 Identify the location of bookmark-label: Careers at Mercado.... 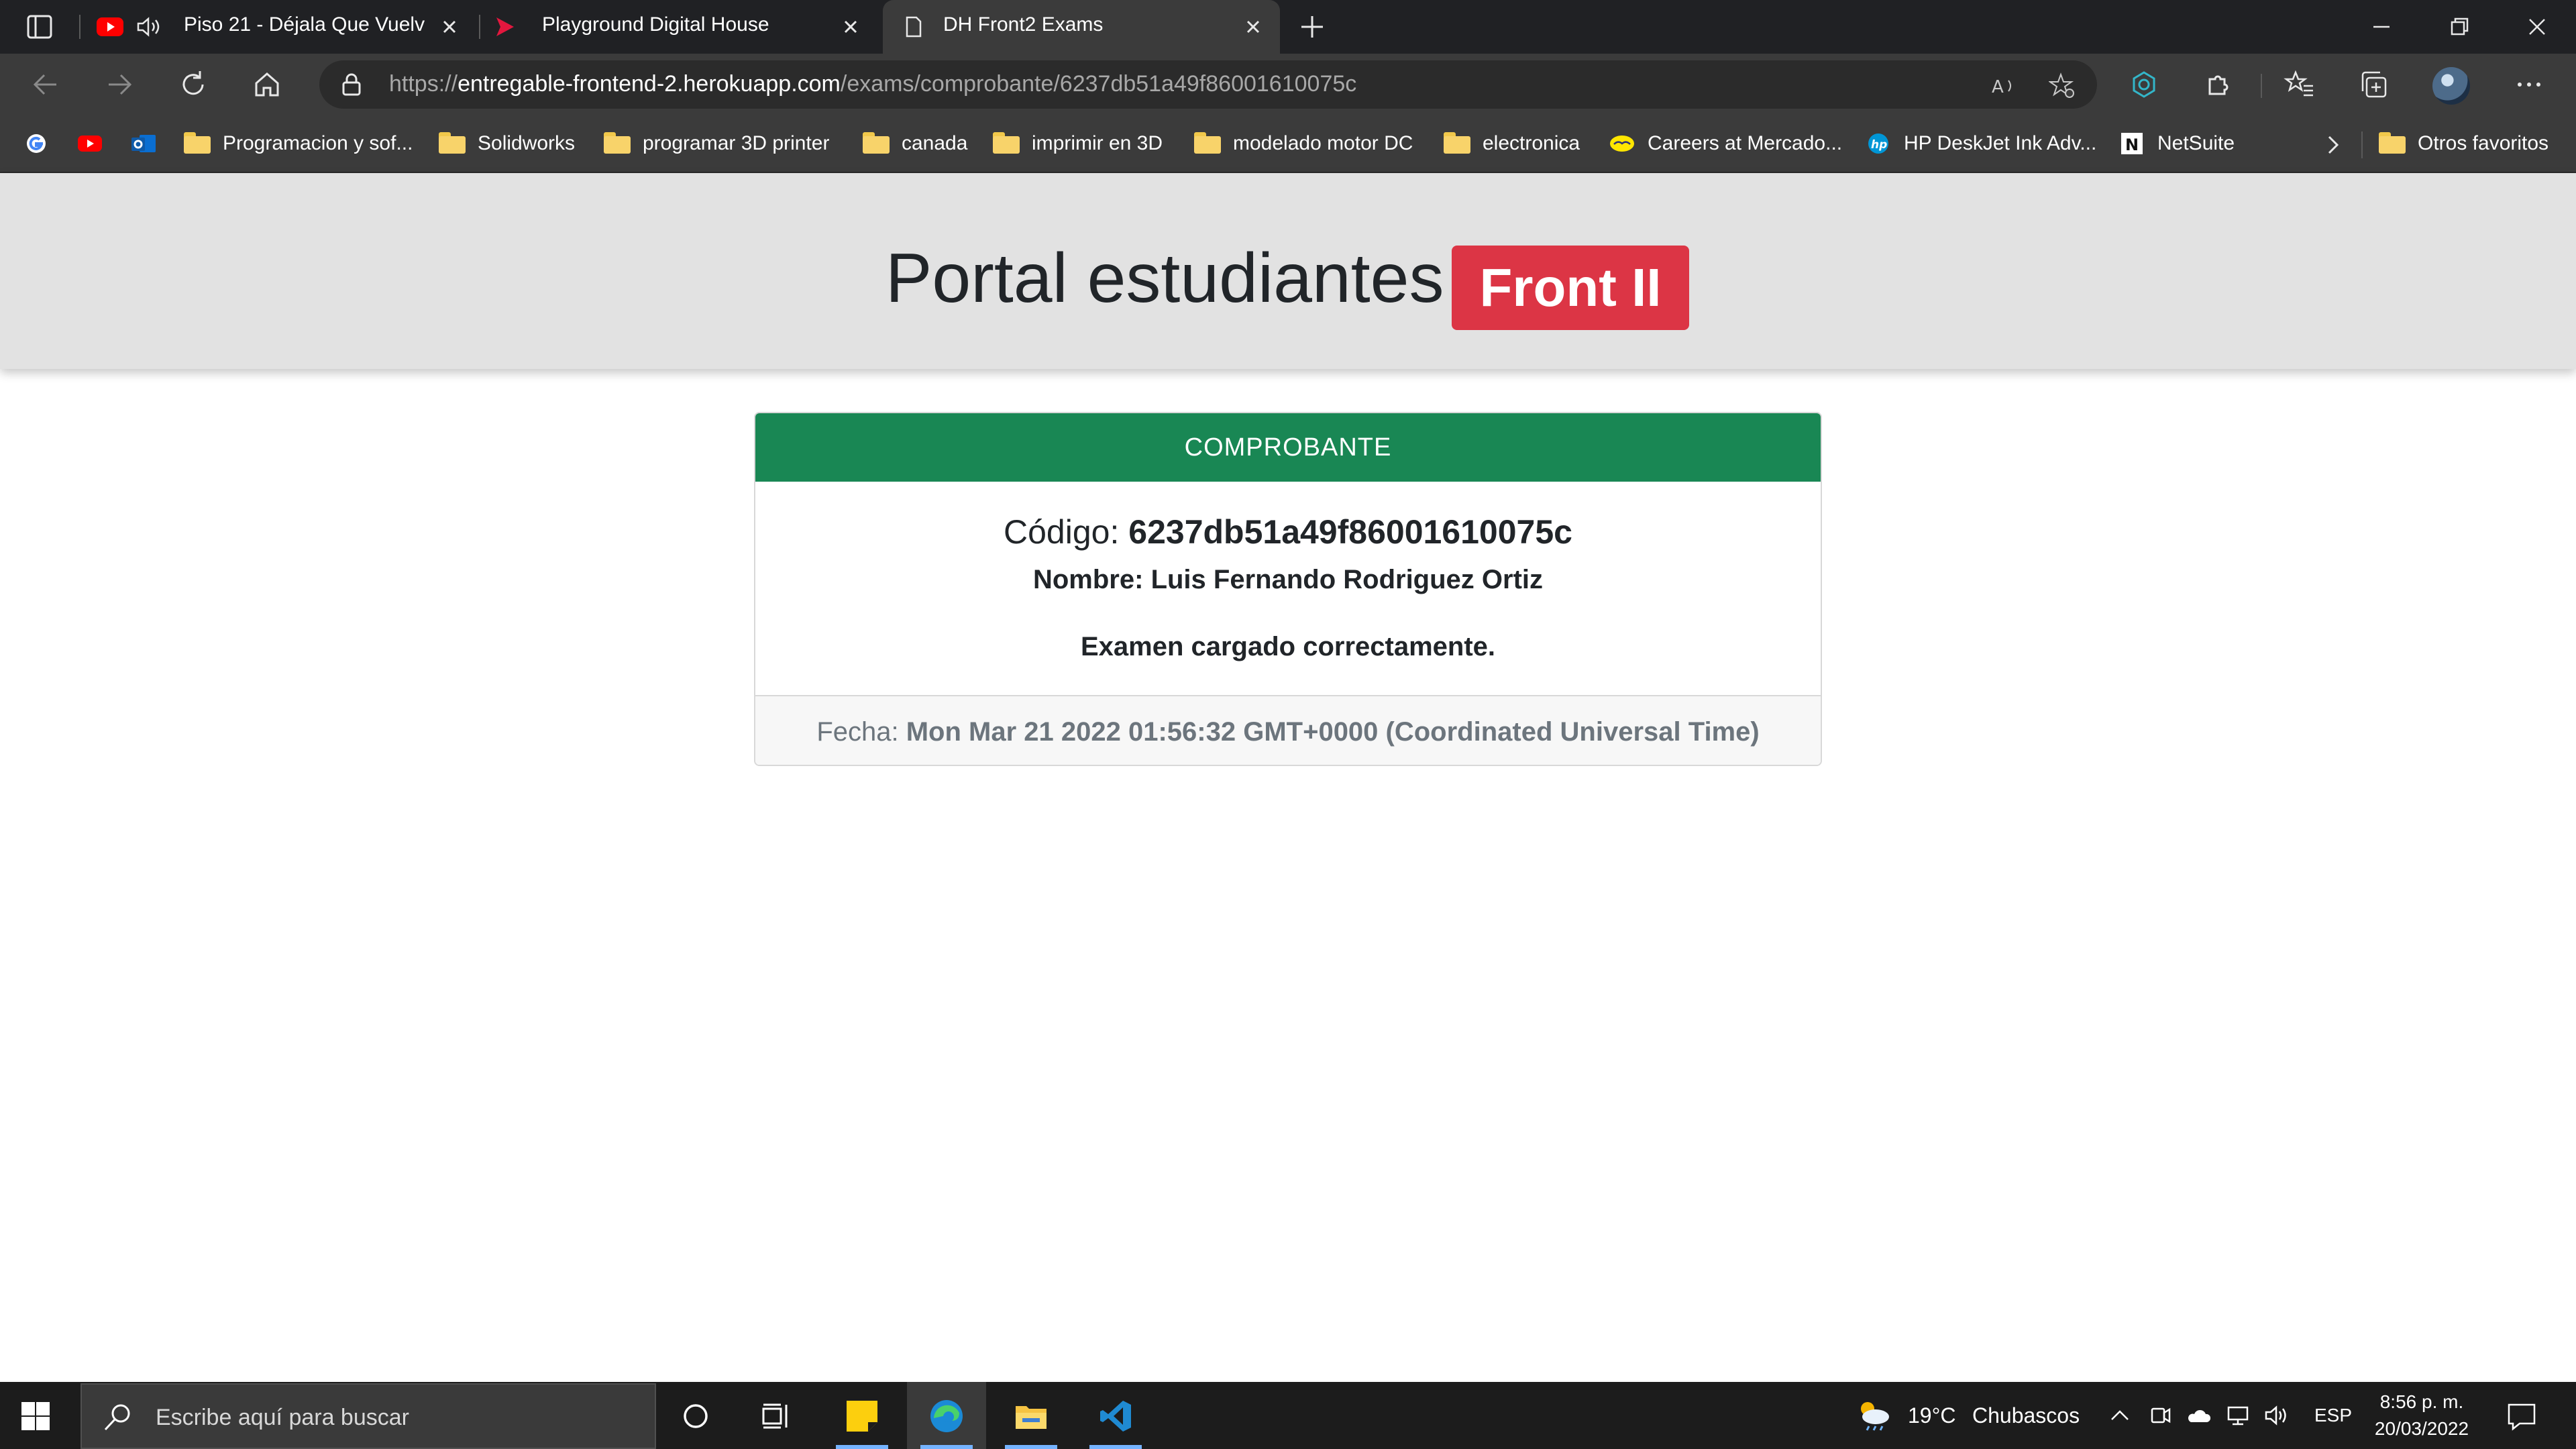
(1745, 143).